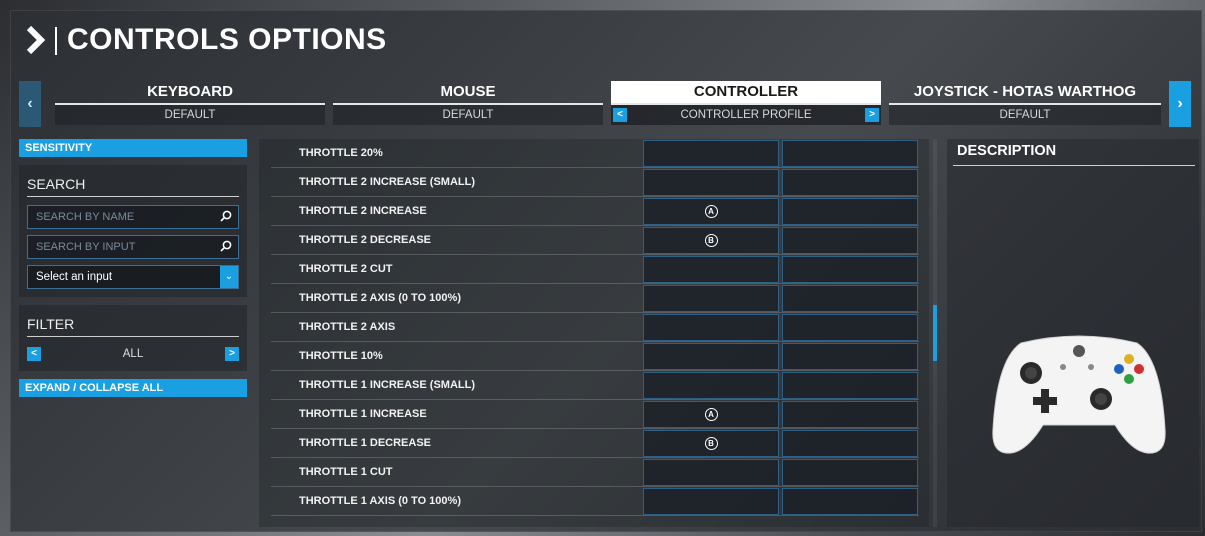 The height and width of the screenshot is (536, 1205). I want to click on xbox-controller-icon, so click(1079, 394).